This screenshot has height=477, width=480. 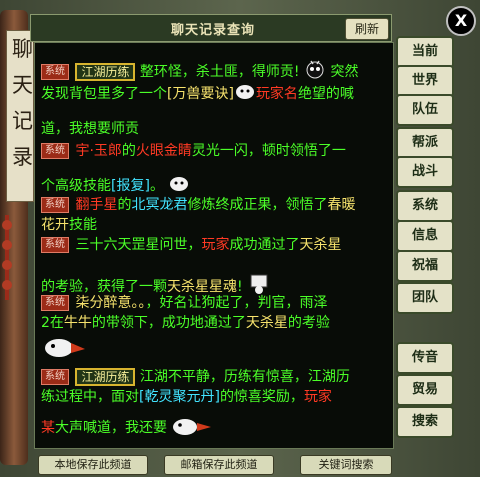 I want to click on message-text: 突然, so click(x=344, y=72).